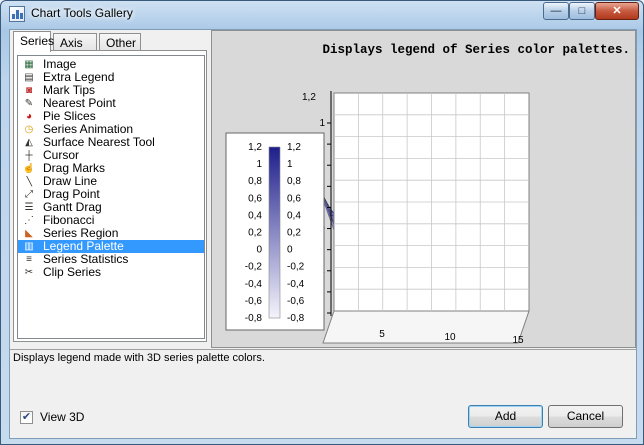  Describe the element at coordinates (290, 250) in the screenshot. I see `legend-right-label: 0` at that location.